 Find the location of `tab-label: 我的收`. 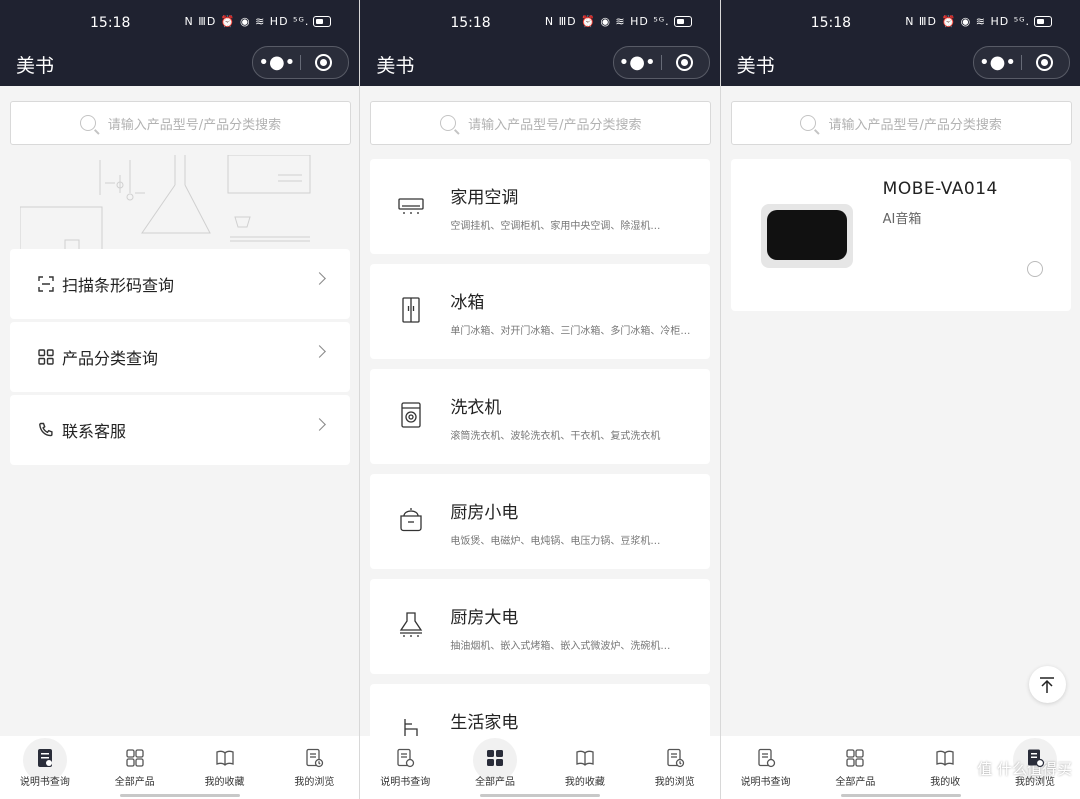

tab-label: 我的收 is located at coordinates (945, 782).